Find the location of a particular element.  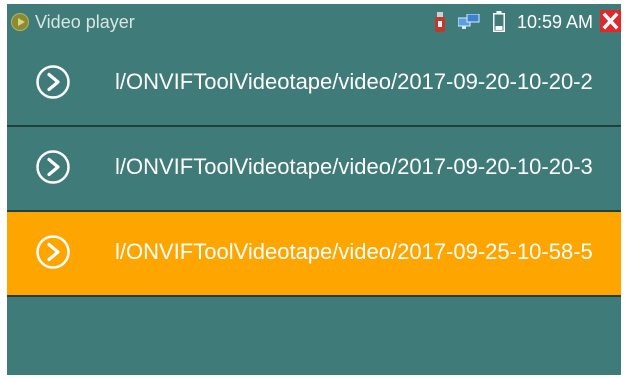

app-title: Video player is located at coordinates (85, 22).